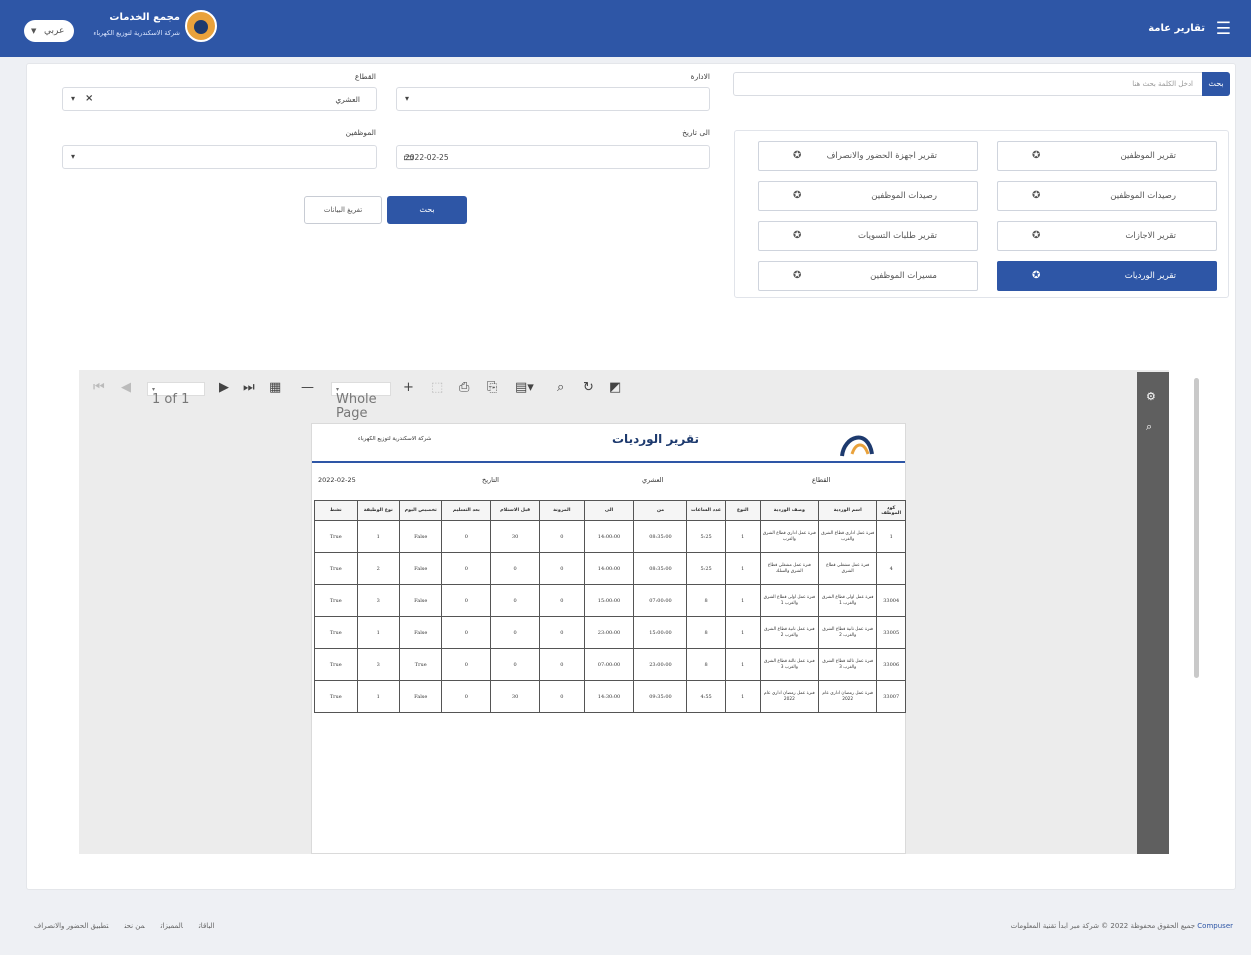 This screenshot has width=1251, height=955. Describe the element at coordinates (553, 99) in the screenshot. I see `department-select: ▾` at that location.